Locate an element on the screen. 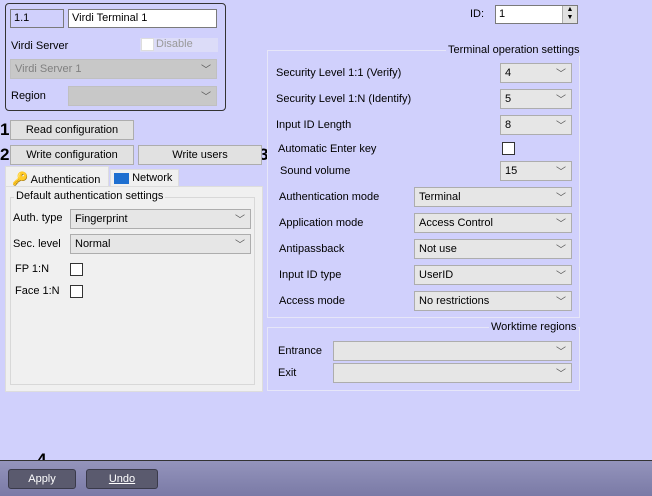  fp-1n-checkbox is located at coordinates (76, 269).